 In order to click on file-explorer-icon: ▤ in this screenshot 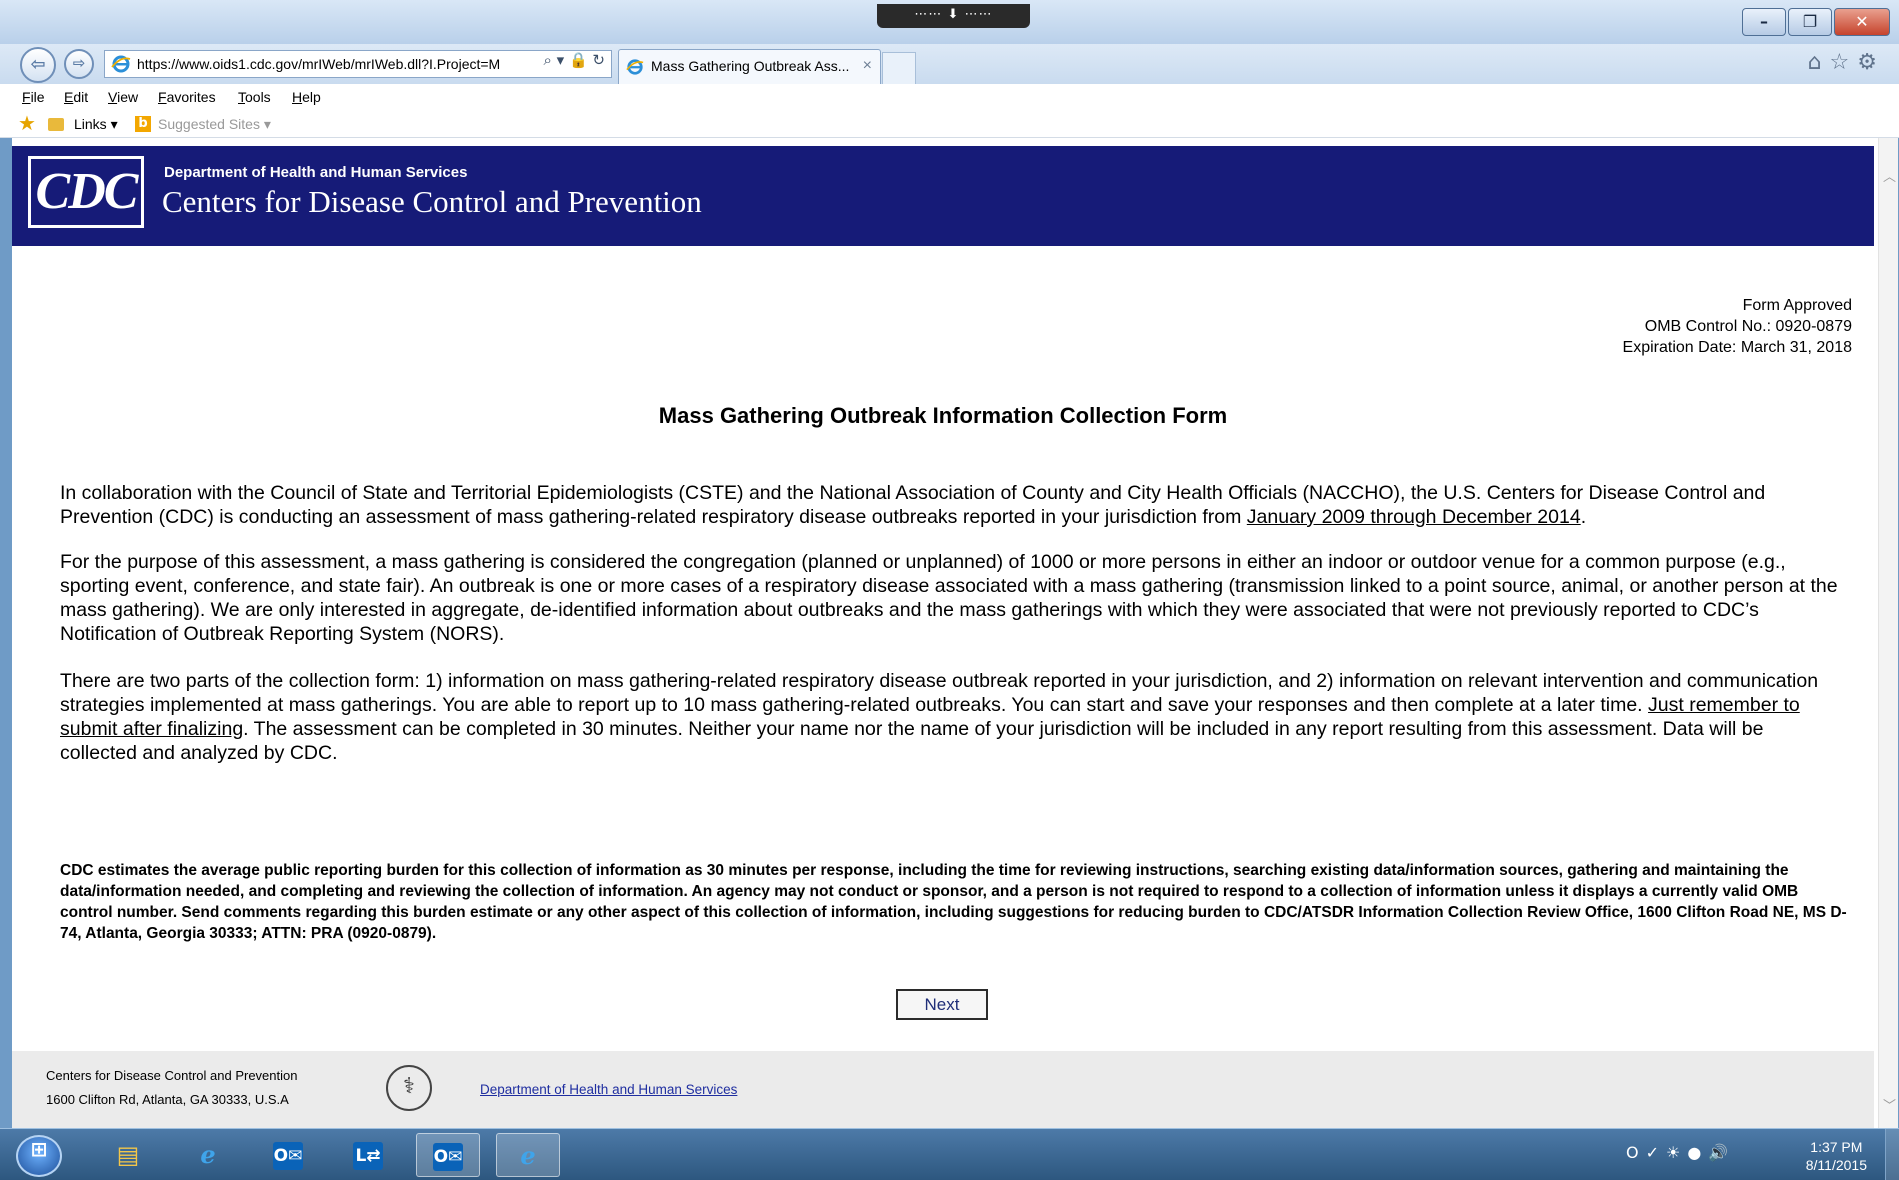, I will do `click(128, 1155)`.